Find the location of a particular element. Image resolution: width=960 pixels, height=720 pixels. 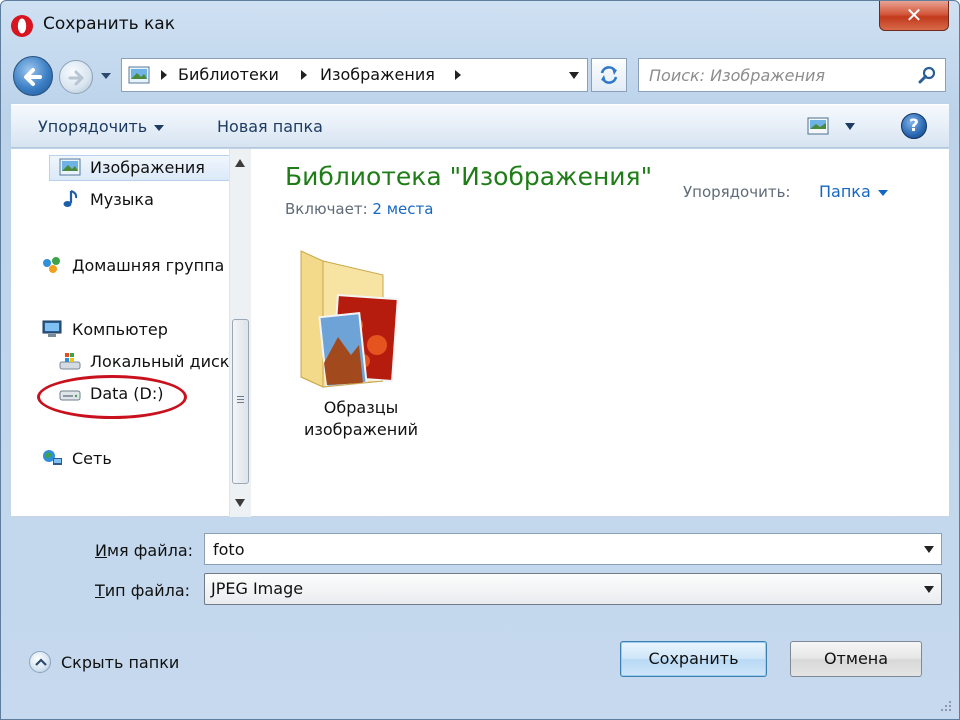

filetype-label: Тип файла: is located at coordinates (142, 590).